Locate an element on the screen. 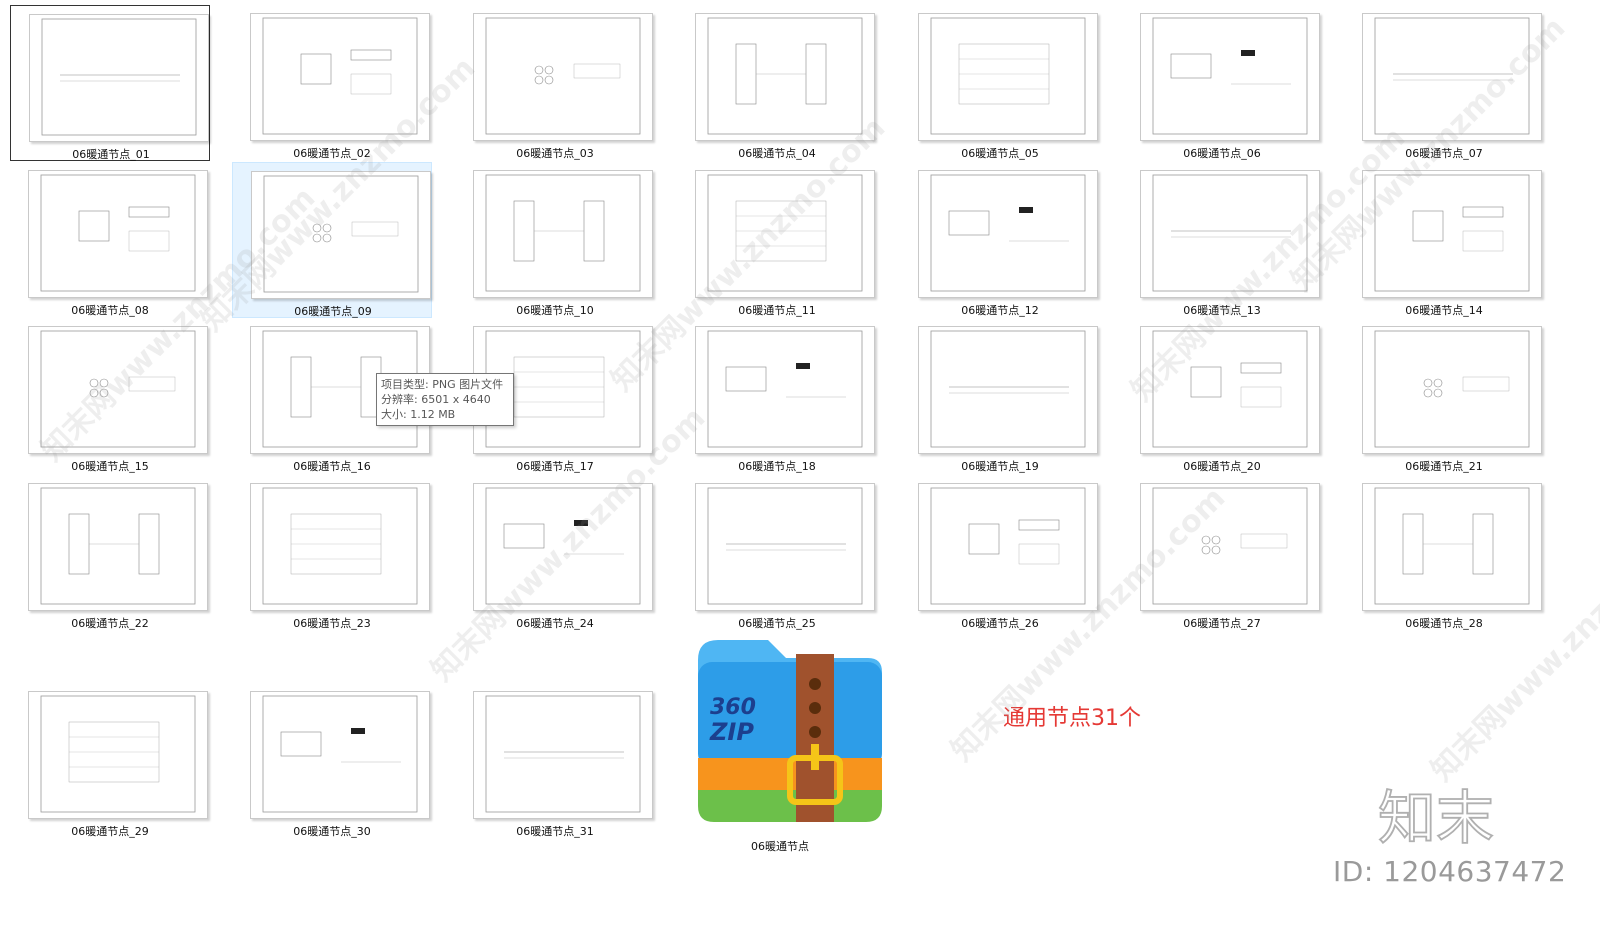 Image resolution: width=1600 pixels, height=930 pixels. file-name-label: 06暖通节点_10 is located at coordinates (555, 310).